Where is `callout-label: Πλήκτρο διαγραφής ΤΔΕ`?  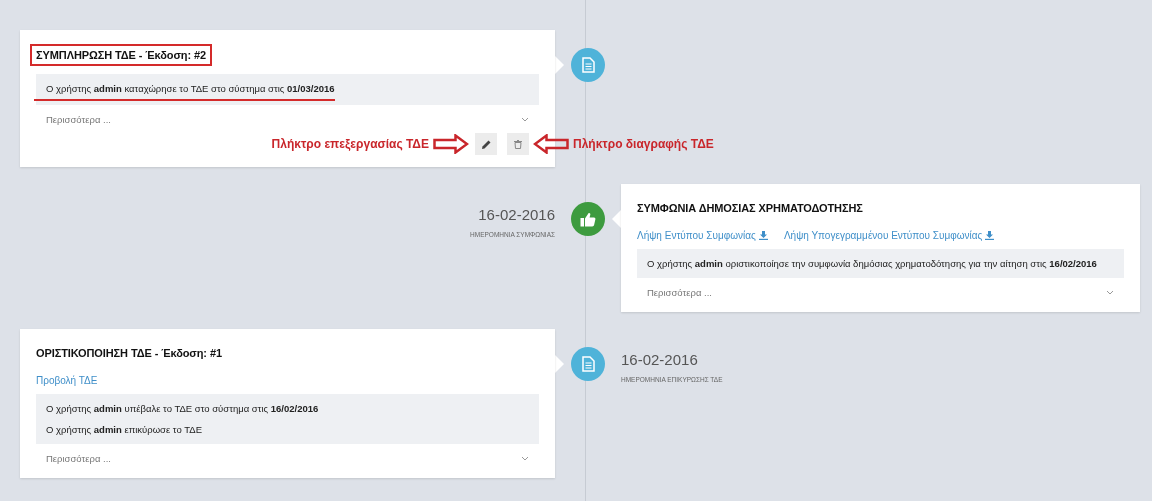 callout-label: Πλήκτρο διαγραφής ΤΔΕ is located at coordinates (643, 144).